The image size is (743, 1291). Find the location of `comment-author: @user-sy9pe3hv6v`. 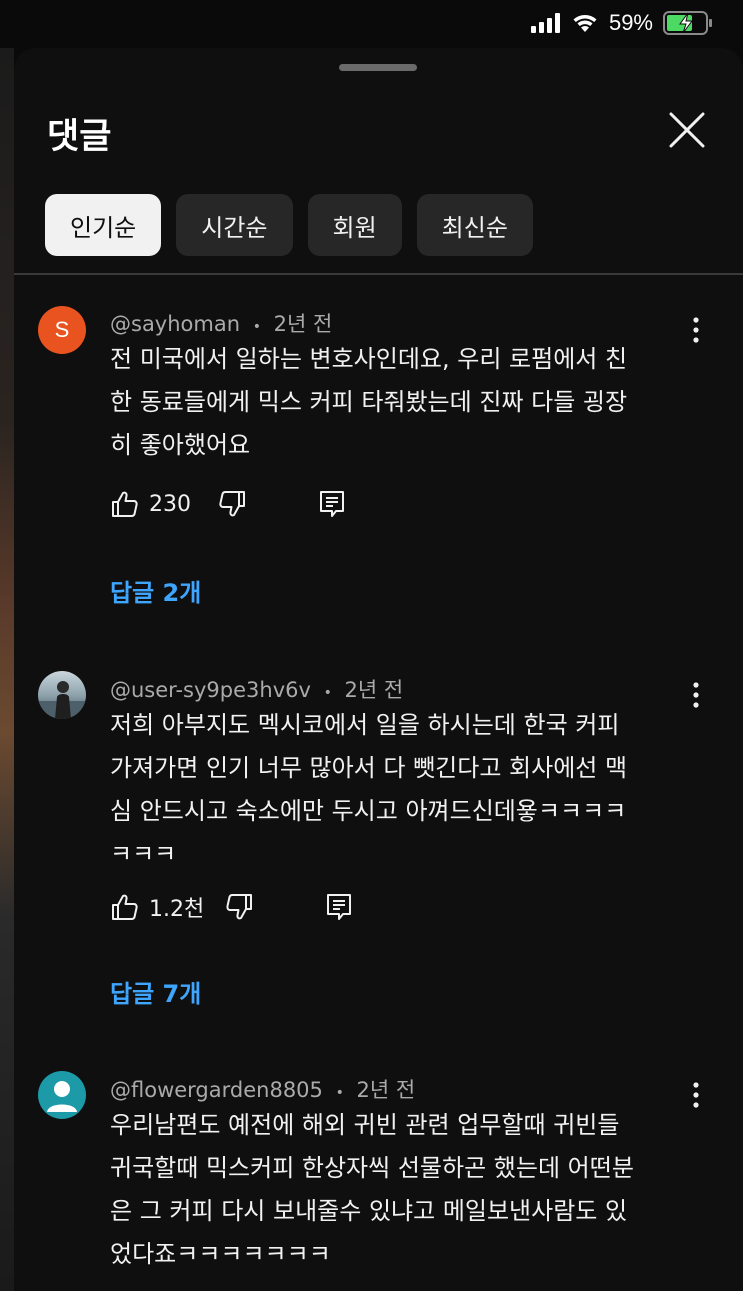

comment-author: @user-sy9pe3hv6v is located at coordinates (210, 690).